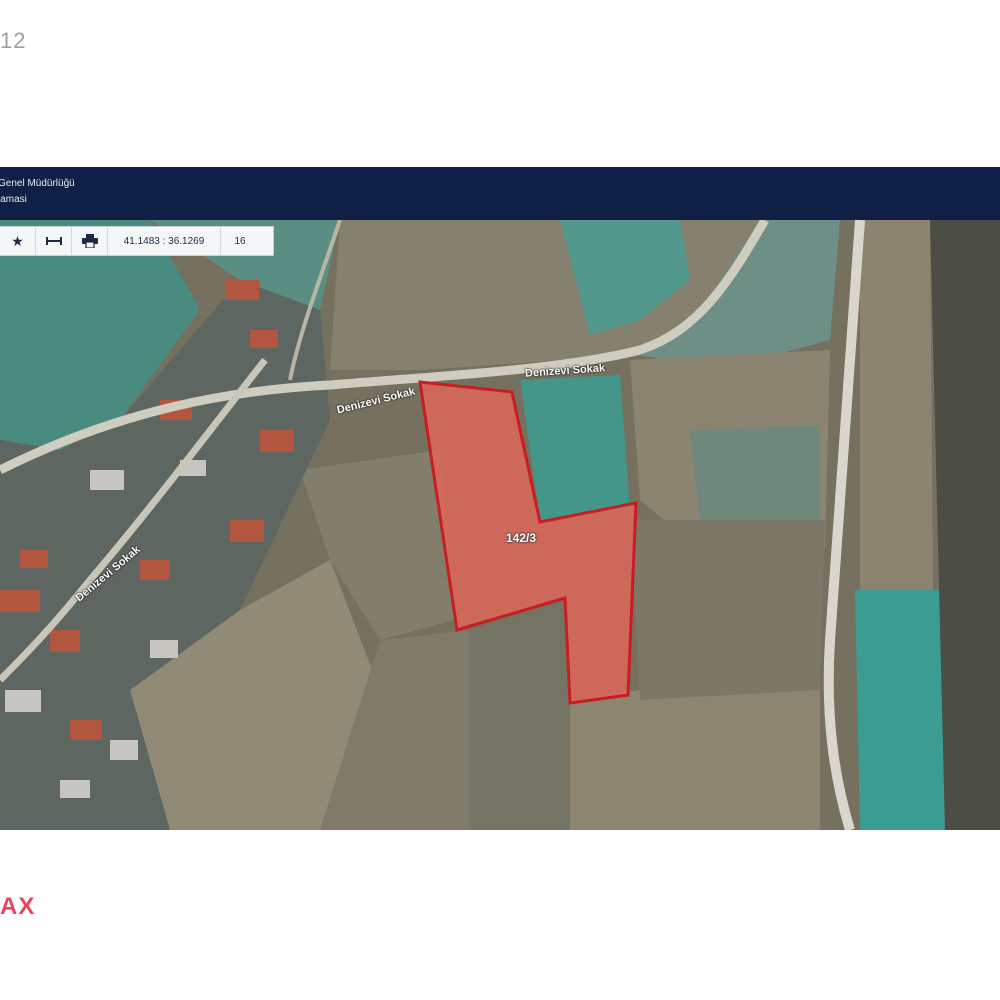 This screenshot has width=1000, height=1000. Describe the element at coordinates (164, 241) in the screenshot. I see `coordinates-readout: 41.1483 : 36.1269` at that location.